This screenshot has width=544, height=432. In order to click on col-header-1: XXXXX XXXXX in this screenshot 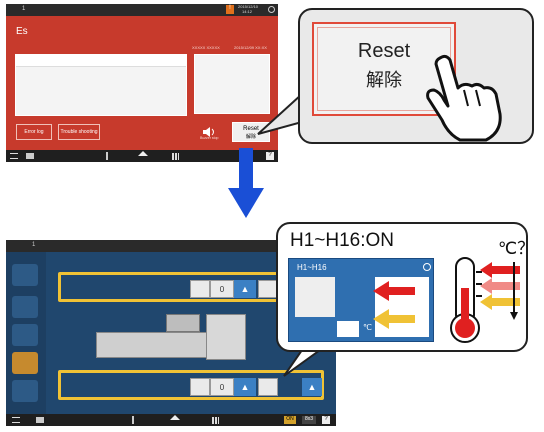, I will do `click(206, 47)`.